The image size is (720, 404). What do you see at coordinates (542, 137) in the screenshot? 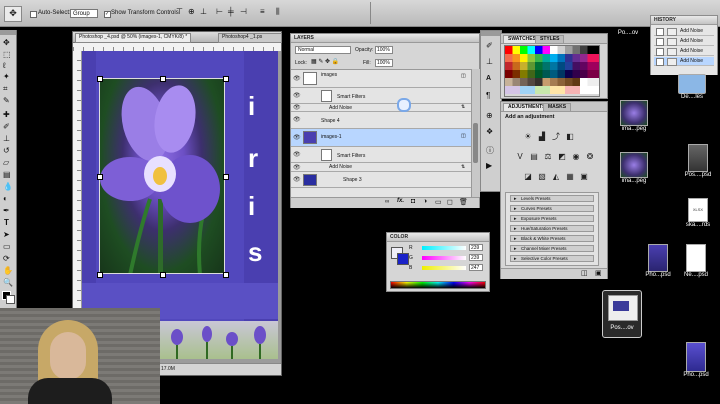
I see `levels-icon: ▟` at bounding box center [542, 137].